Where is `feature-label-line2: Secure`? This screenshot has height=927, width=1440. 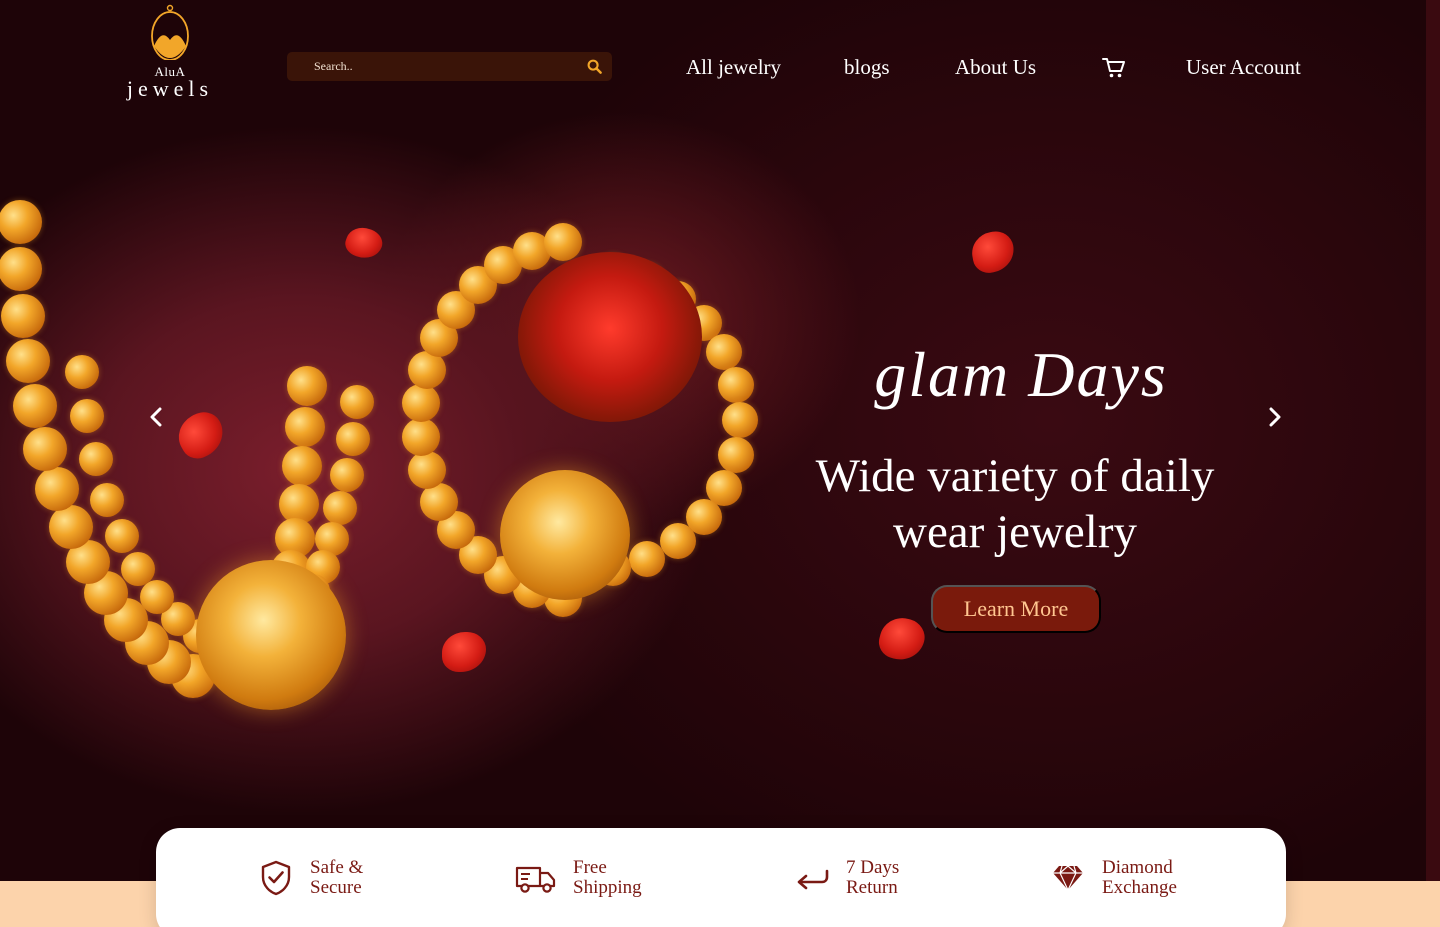
feature-label-line2: Secure is located at coordinates (336, 887).